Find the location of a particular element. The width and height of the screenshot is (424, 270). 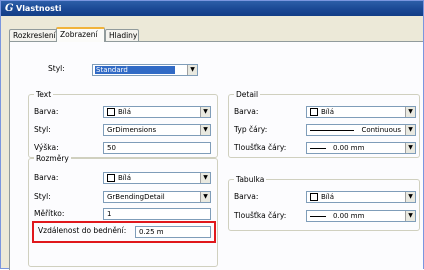

detail-group-title: Detail is located at coordinates (247, 94).